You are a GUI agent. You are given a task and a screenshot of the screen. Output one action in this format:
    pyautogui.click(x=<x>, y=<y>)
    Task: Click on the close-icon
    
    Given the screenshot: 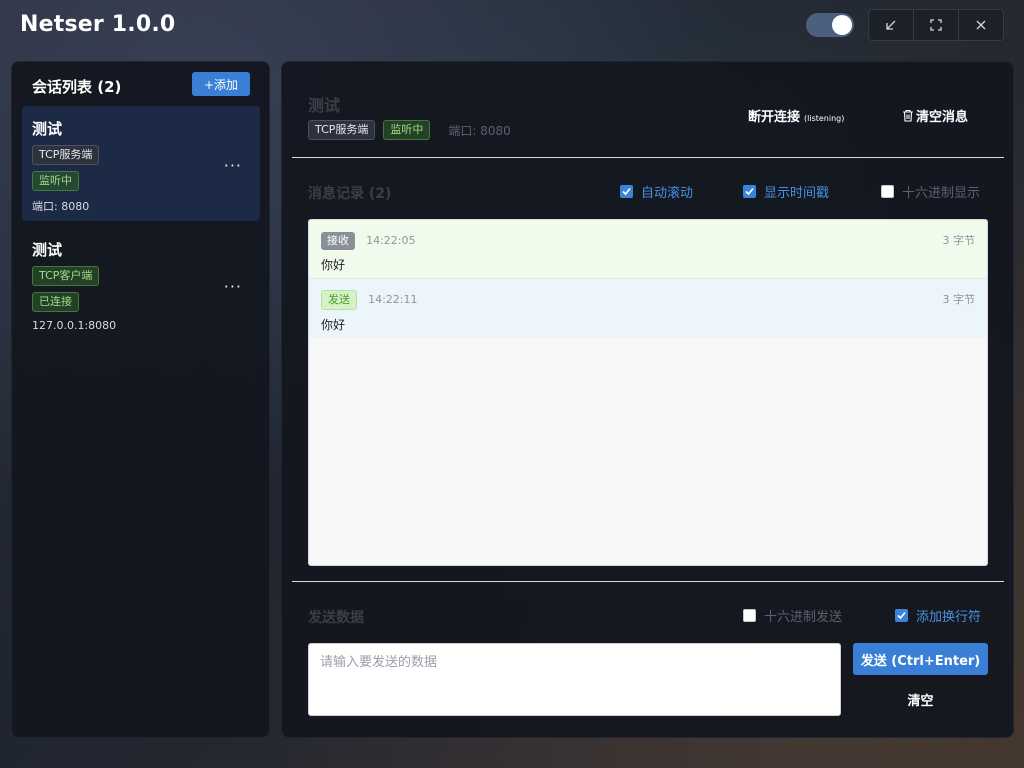 What is the action you would take?
    pyautogui.click(x=981, y=25)
    